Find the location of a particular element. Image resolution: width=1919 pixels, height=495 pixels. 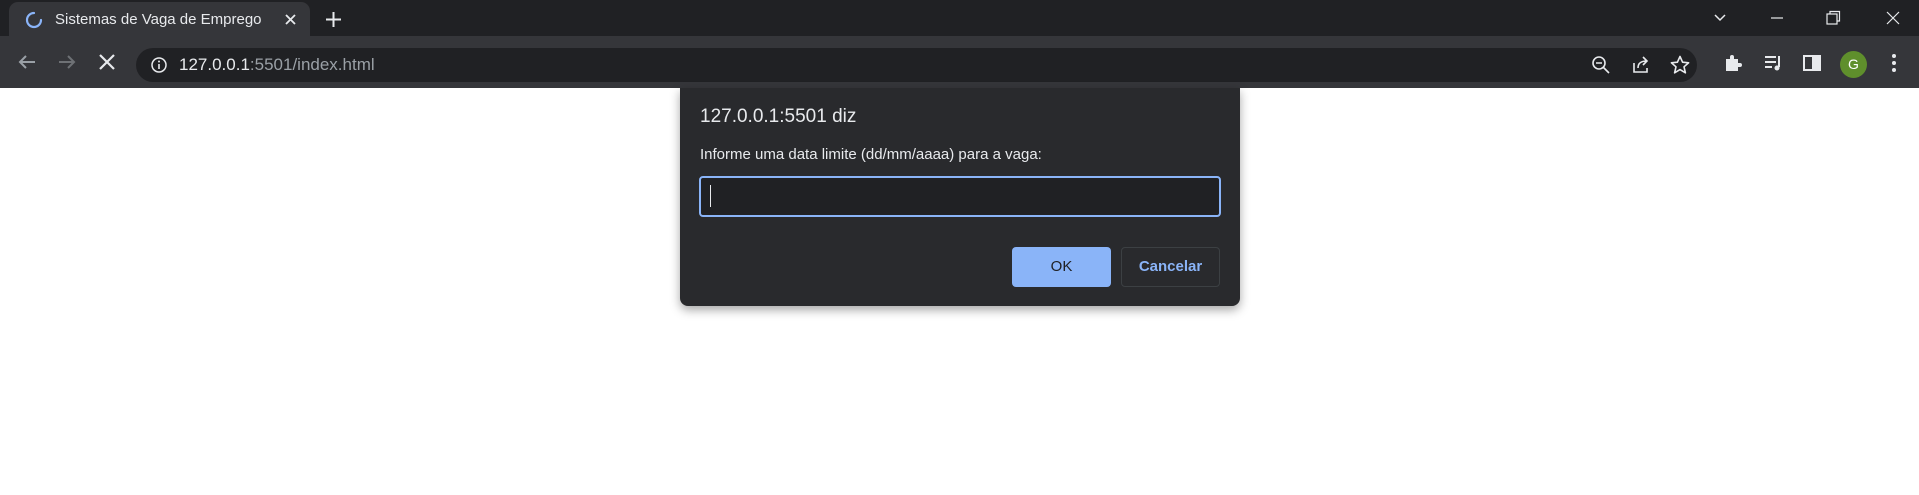

text-caret is located at coordinates (710, 196).